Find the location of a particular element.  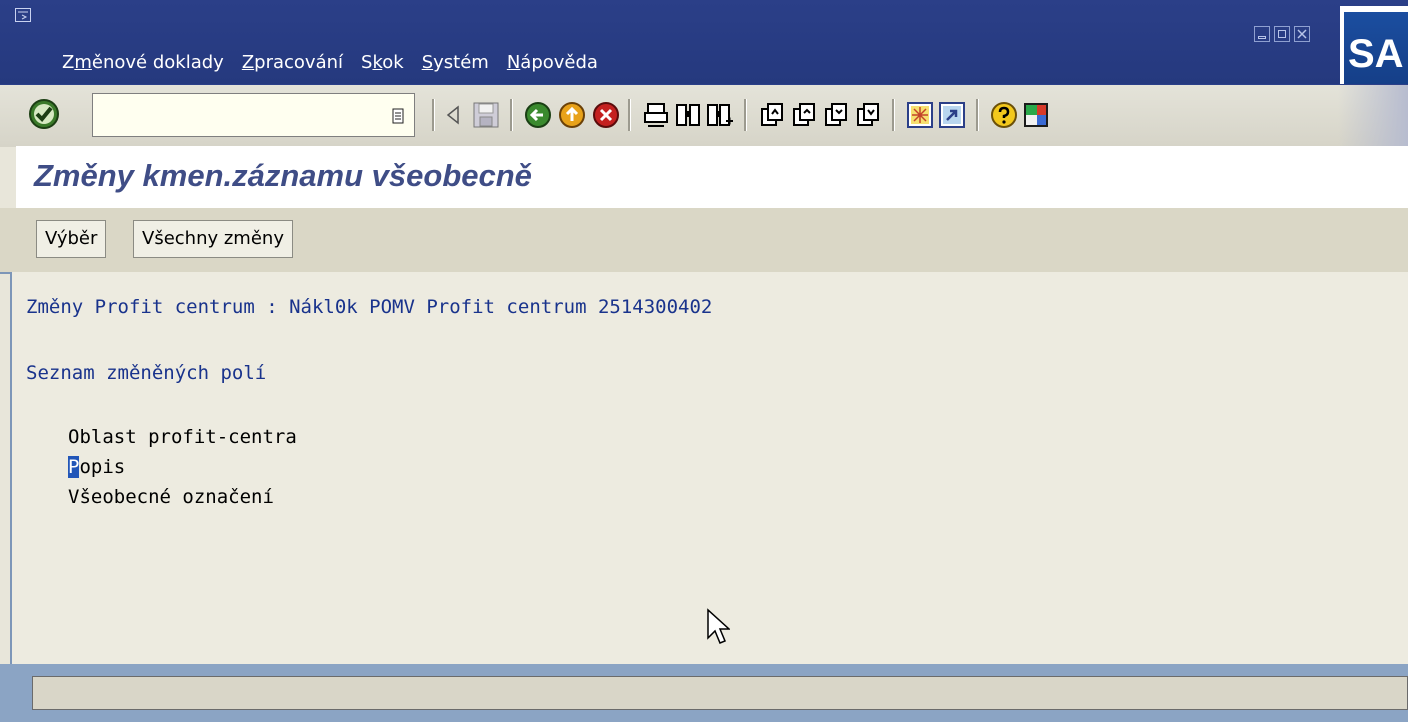

create-session-icon is located at coordinates (920, 115).